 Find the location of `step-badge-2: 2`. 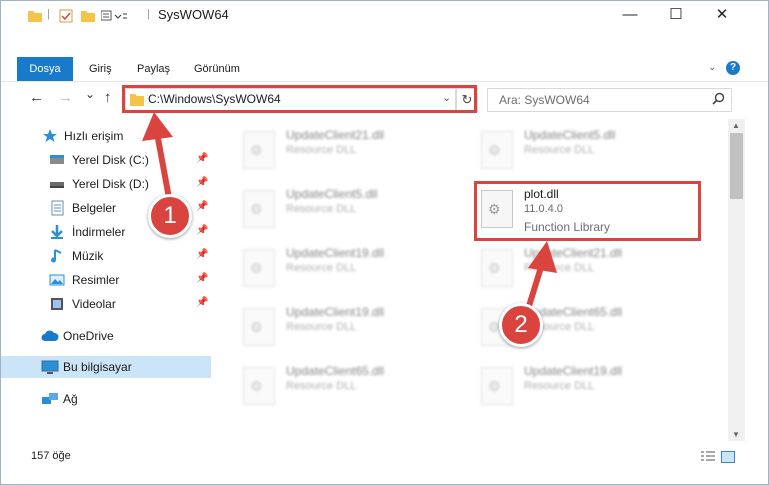

step-badge-2: 2 is located at coordinates (521, 325).